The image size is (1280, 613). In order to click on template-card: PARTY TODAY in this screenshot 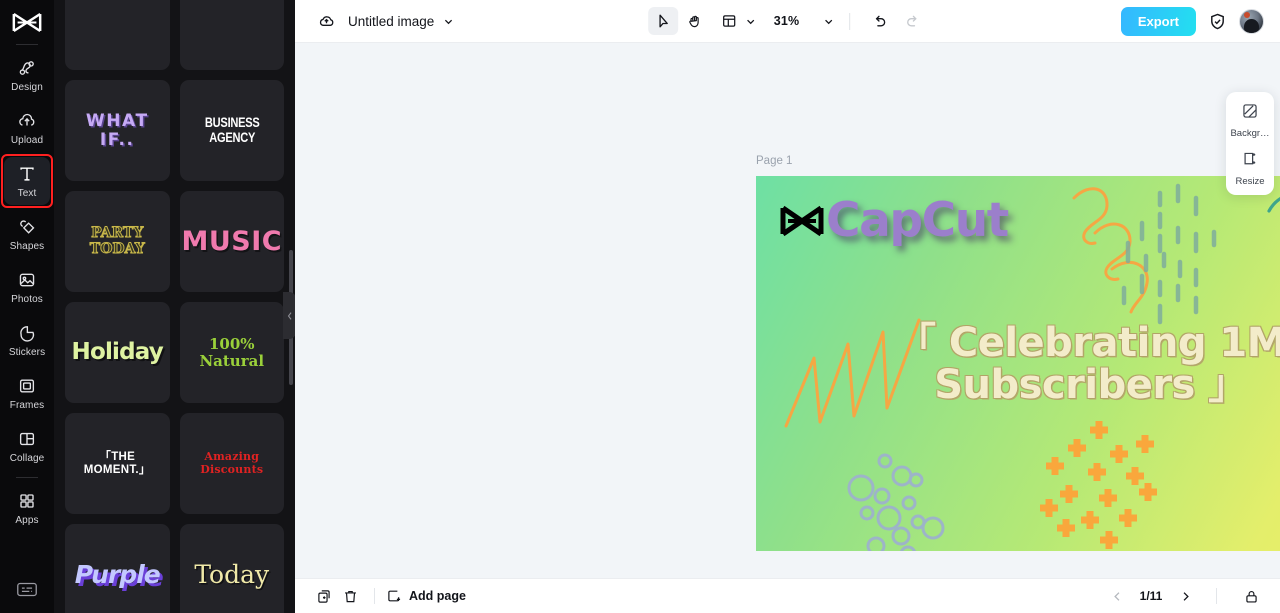, I will do `click(117, 241)`.